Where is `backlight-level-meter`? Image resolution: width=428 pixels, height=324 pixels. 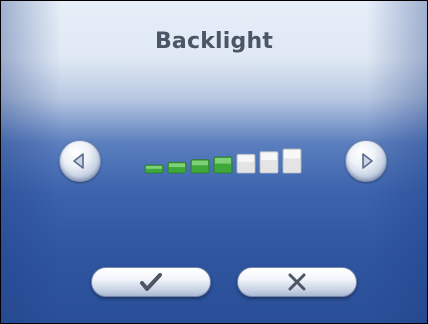 backlight-level-meter is located at coordinates (226, 161).